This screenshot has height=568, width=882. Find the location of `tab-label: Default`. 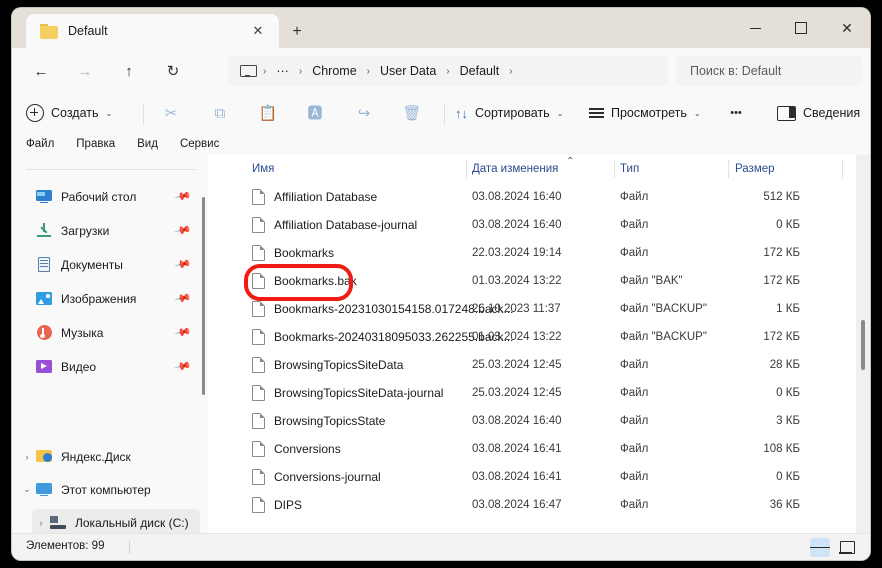

tab-label: Default is located at coordinates (88, 31).